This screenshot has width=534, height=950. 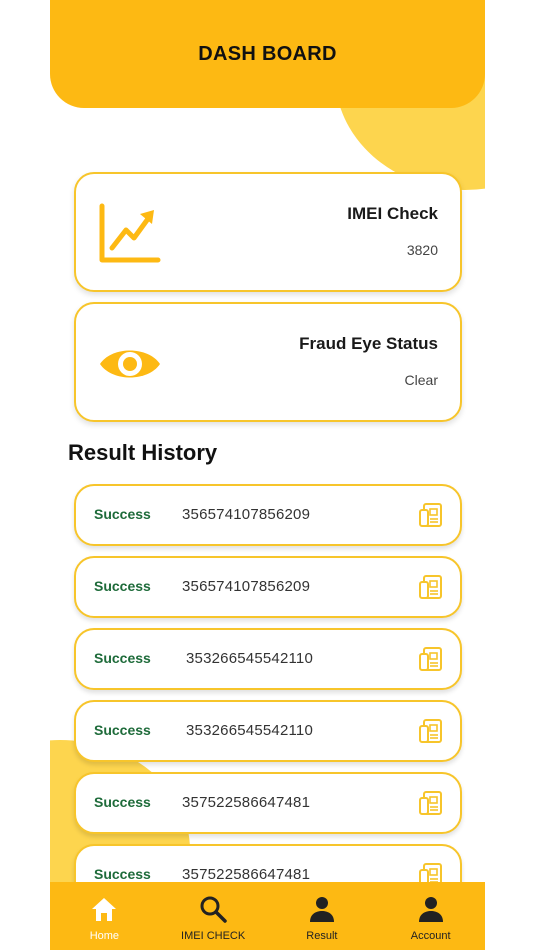 I want to click on app-header: DASH BOARD, so click(x=267, y=54).